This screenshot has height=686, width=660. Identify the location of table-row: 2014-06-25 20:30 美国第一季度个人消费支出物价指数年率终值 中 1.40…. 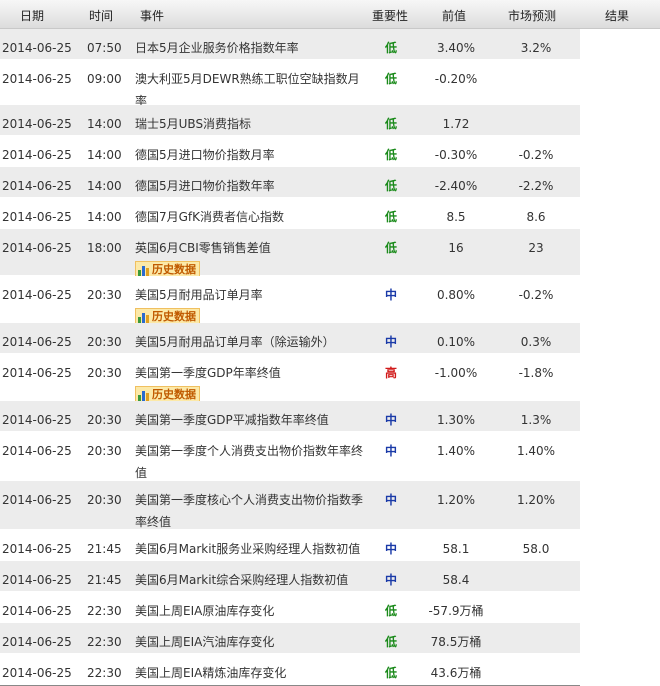
(290, 456).